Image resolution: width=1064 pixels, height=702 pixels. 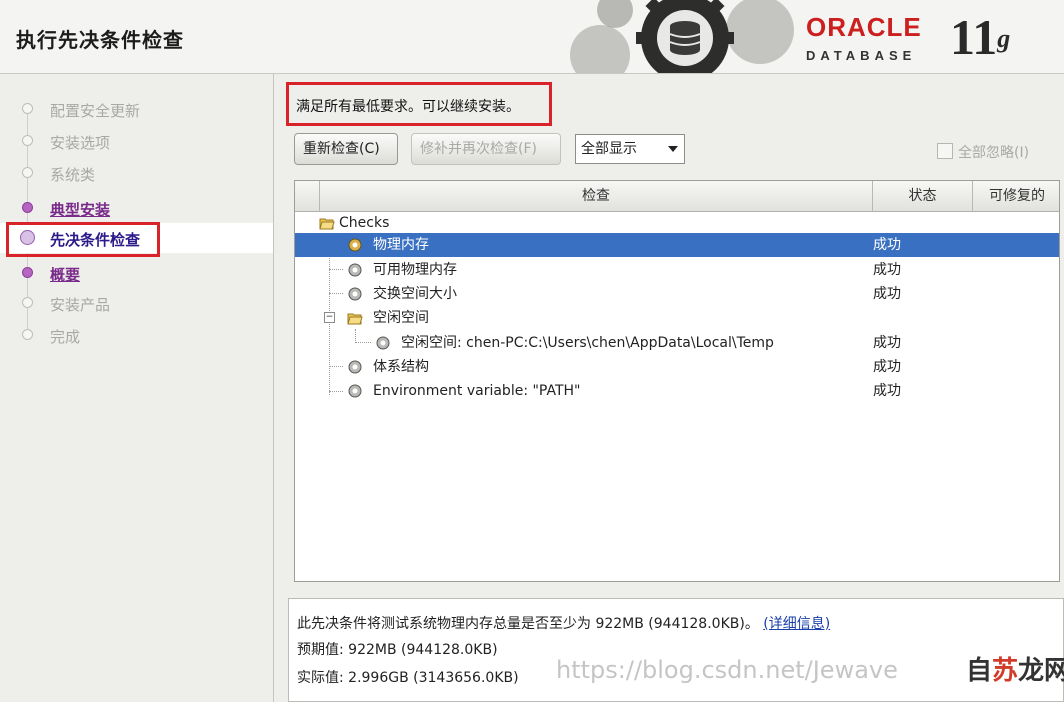 What do you see at coordinates (677, 367) in the screenshot?
I see `table-row: 体系结构 成功` at bounding box center [677, 367].